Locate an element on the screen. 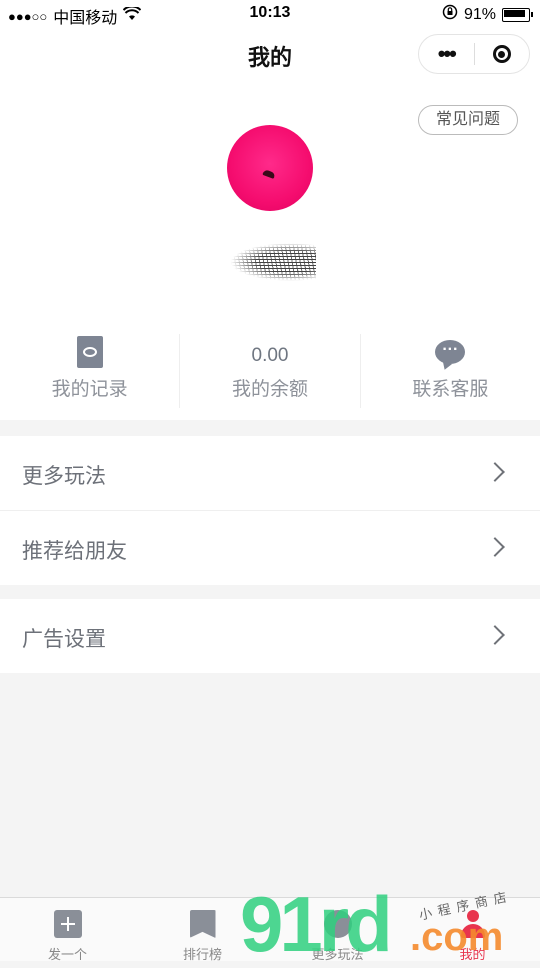 This screenshot has height=968, width=540. stat-my-balance: 0.00 我的余额 is located at coordinates (269, 371).